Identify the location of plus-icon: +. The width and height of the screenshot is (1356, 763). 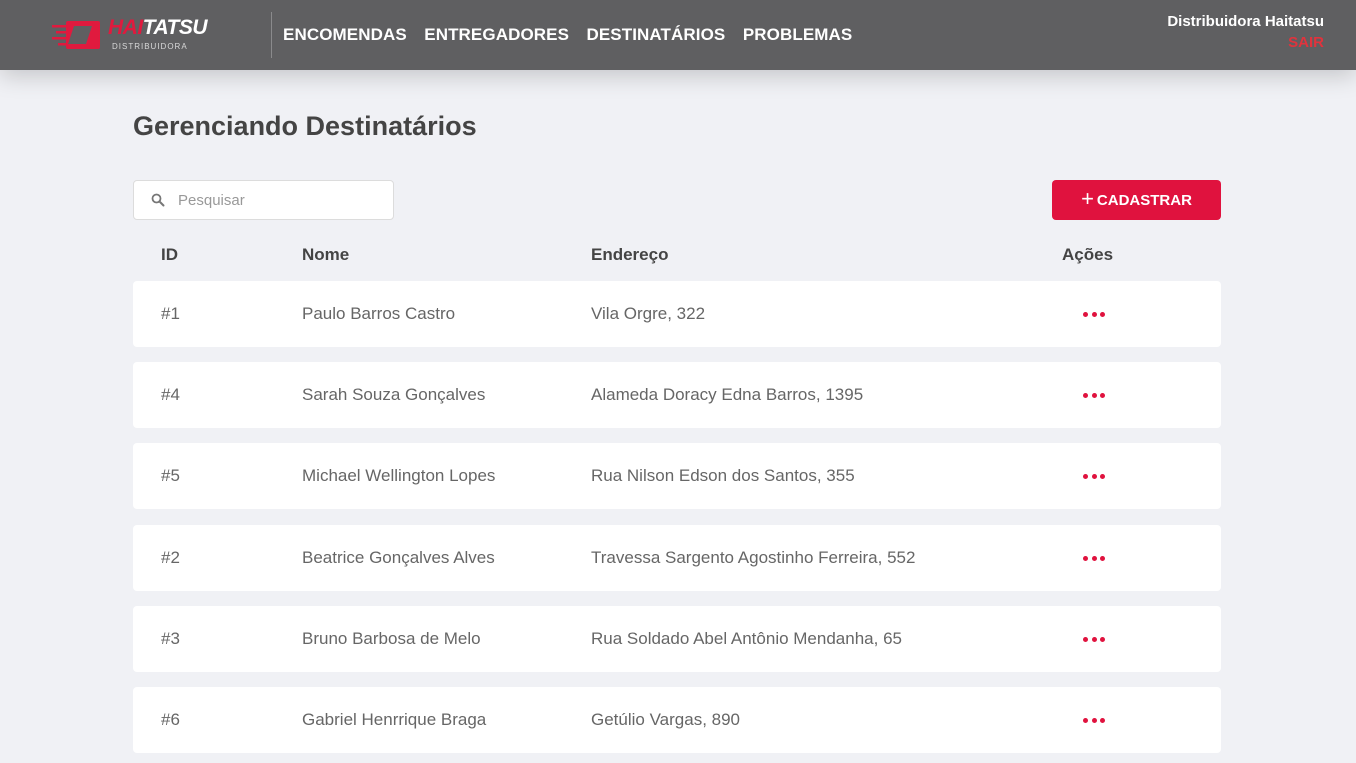
(1087, 198).